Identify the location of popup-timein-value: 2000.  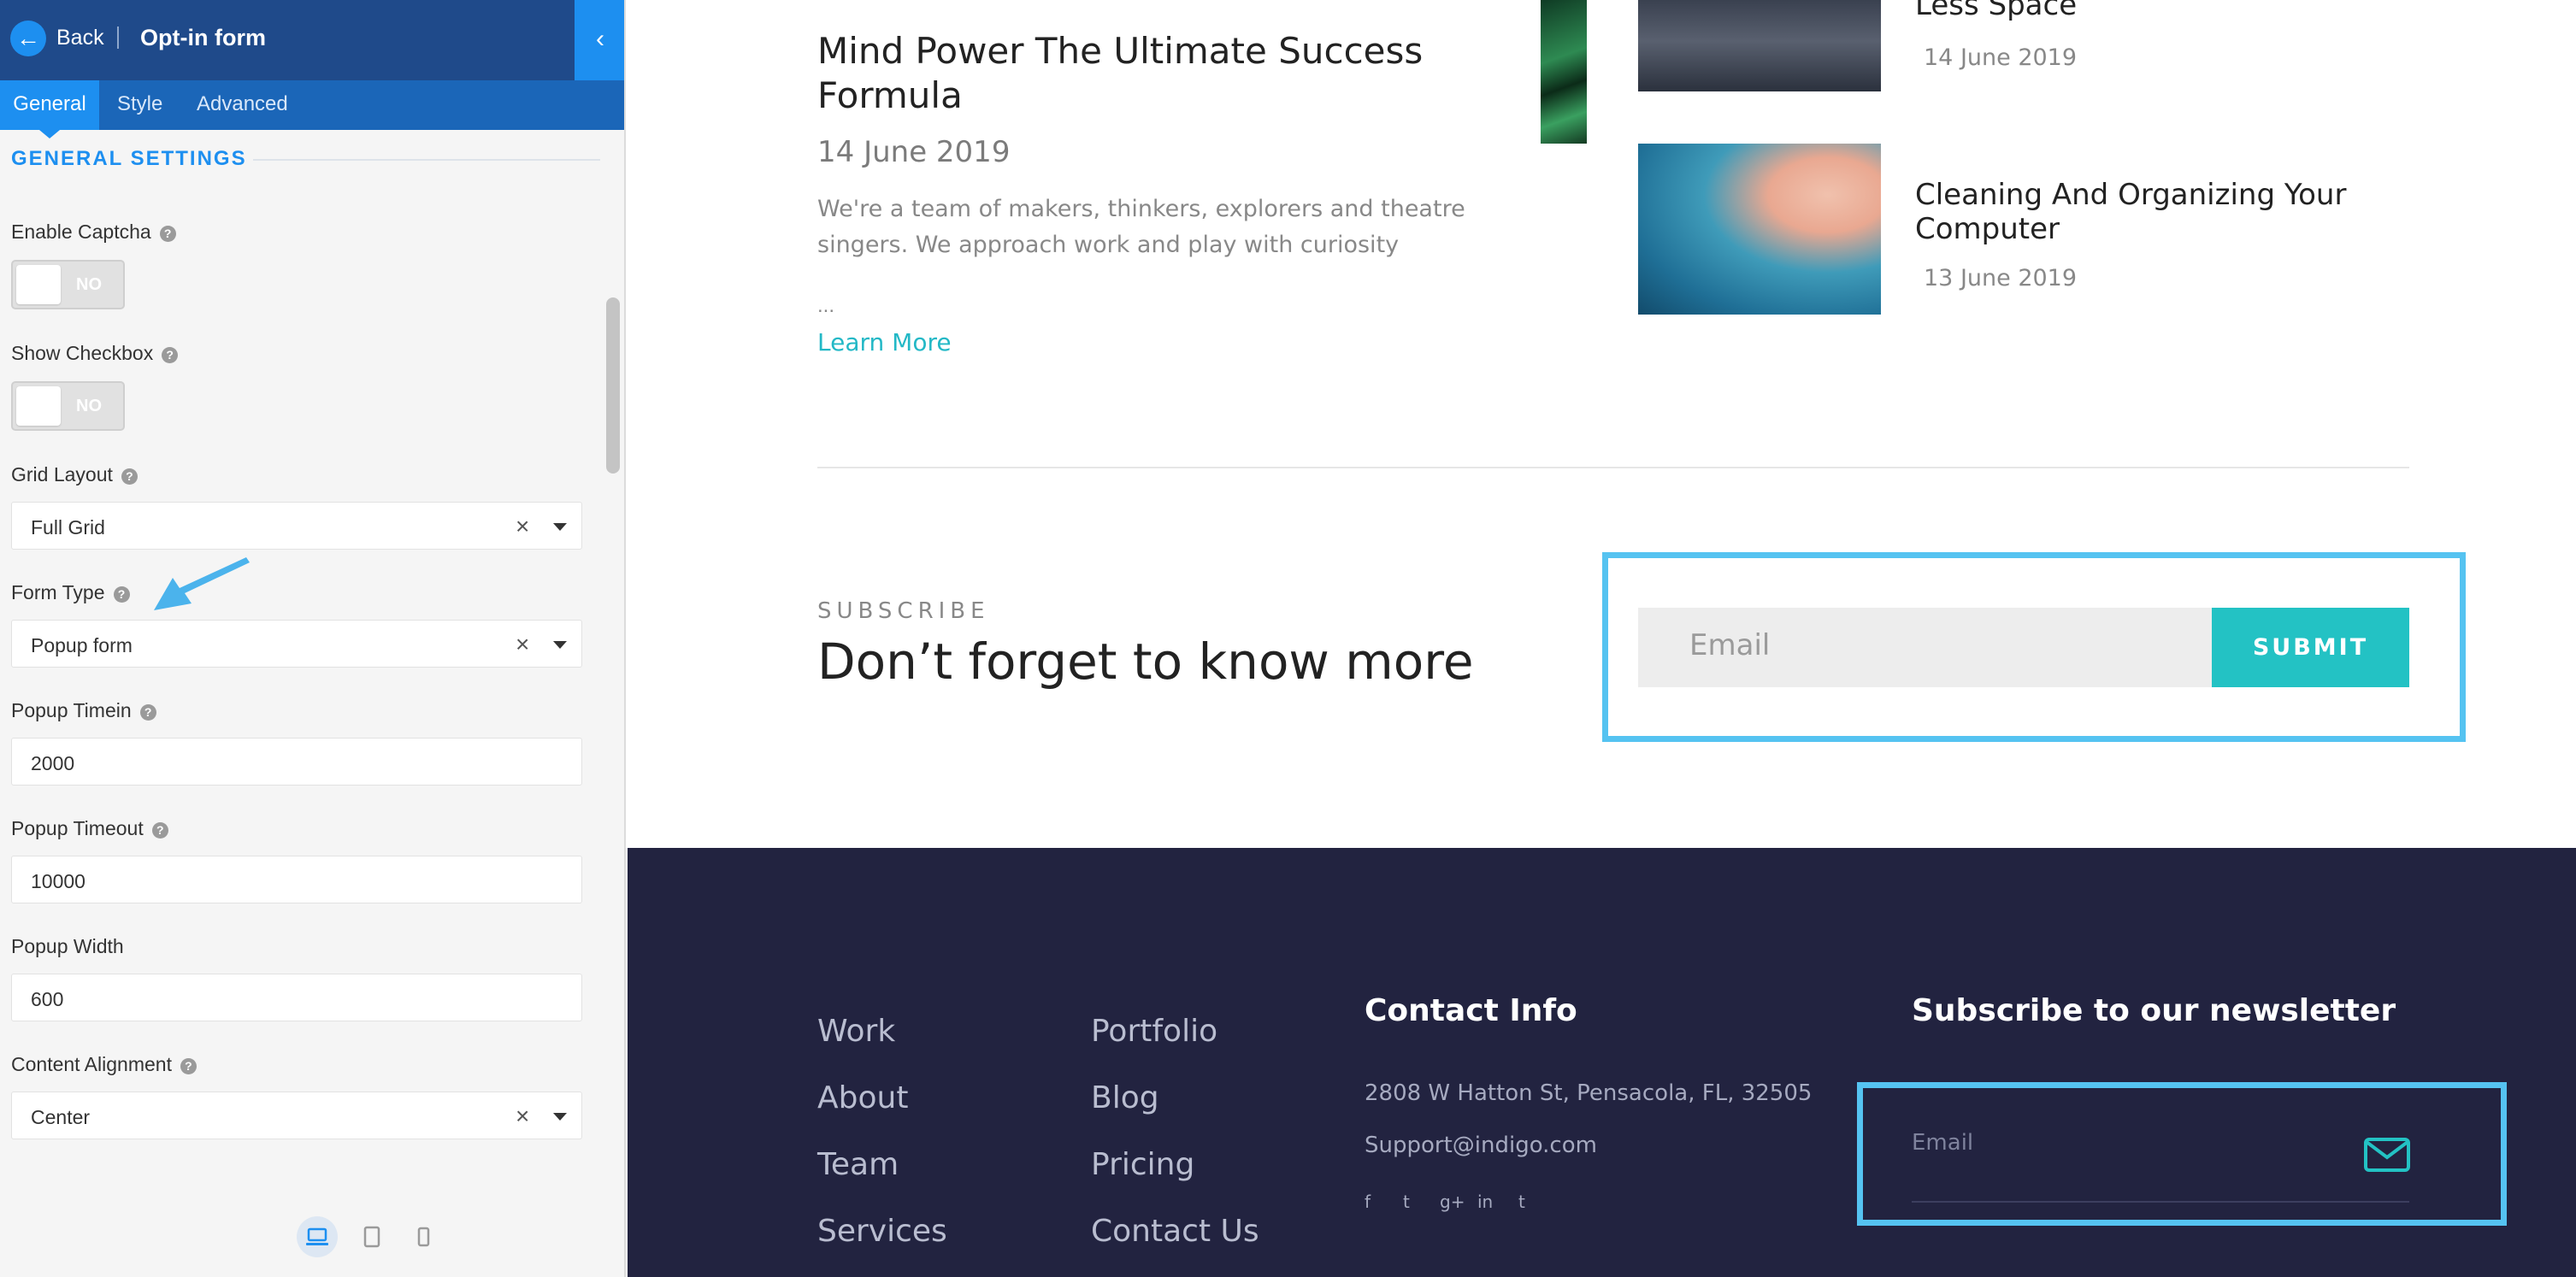
(53, 763).